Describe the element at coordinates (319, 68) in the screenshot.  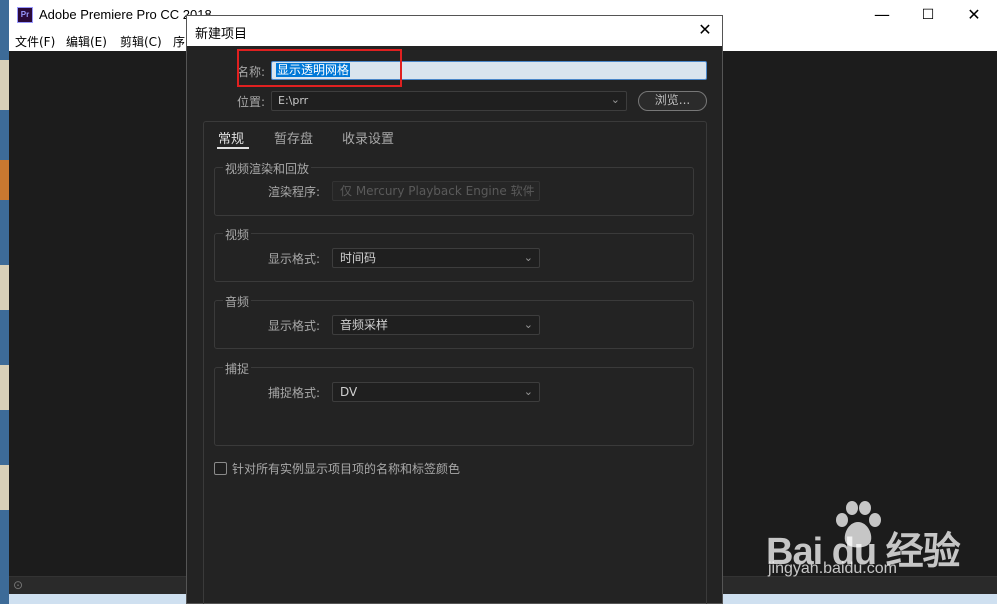
I see `highlight-annotation-box` at that location.